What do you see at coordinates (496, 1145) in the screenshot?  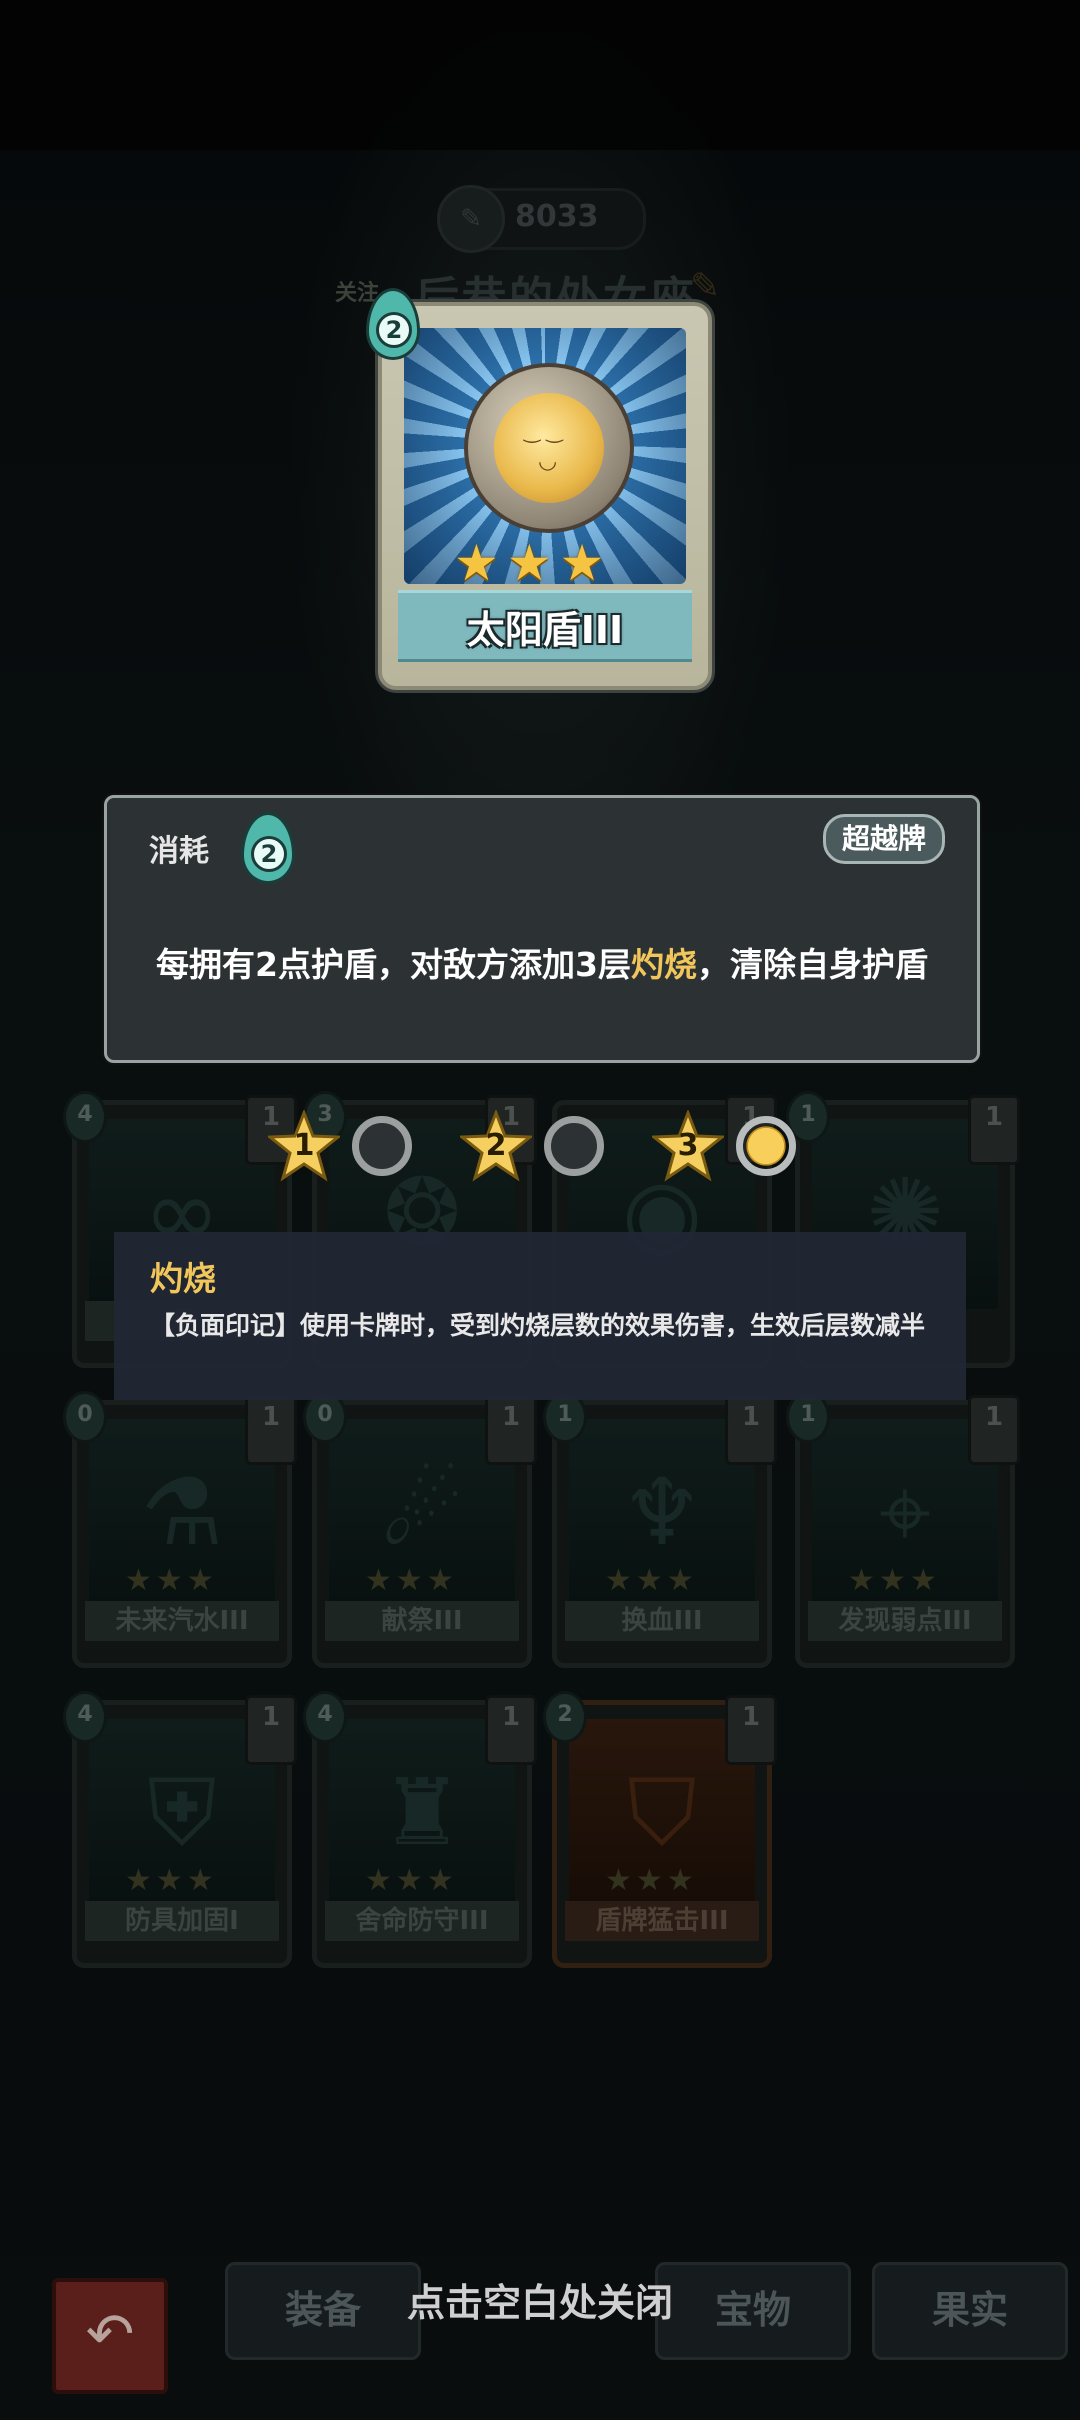 I see `level-star-2: 2` at bounding box center [496, 1145].